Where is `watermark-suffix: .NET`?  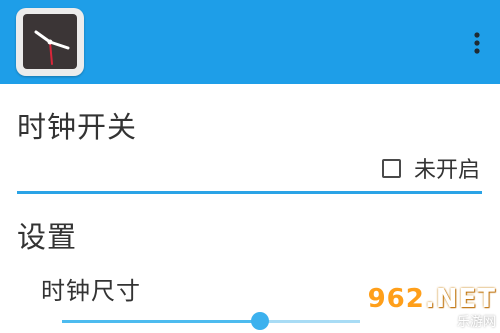
watermark-suffix: .NET is located at coordinates (460, 299).